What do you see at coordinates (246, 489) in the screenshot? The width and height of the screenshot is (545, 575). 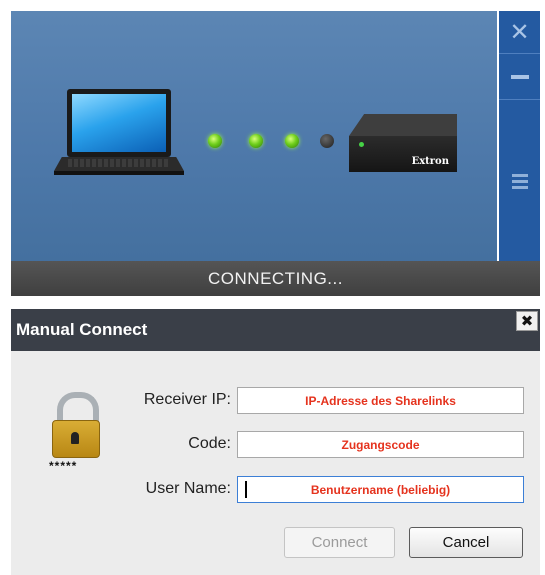 I see `text-caret` at bounding box center [246, 489].